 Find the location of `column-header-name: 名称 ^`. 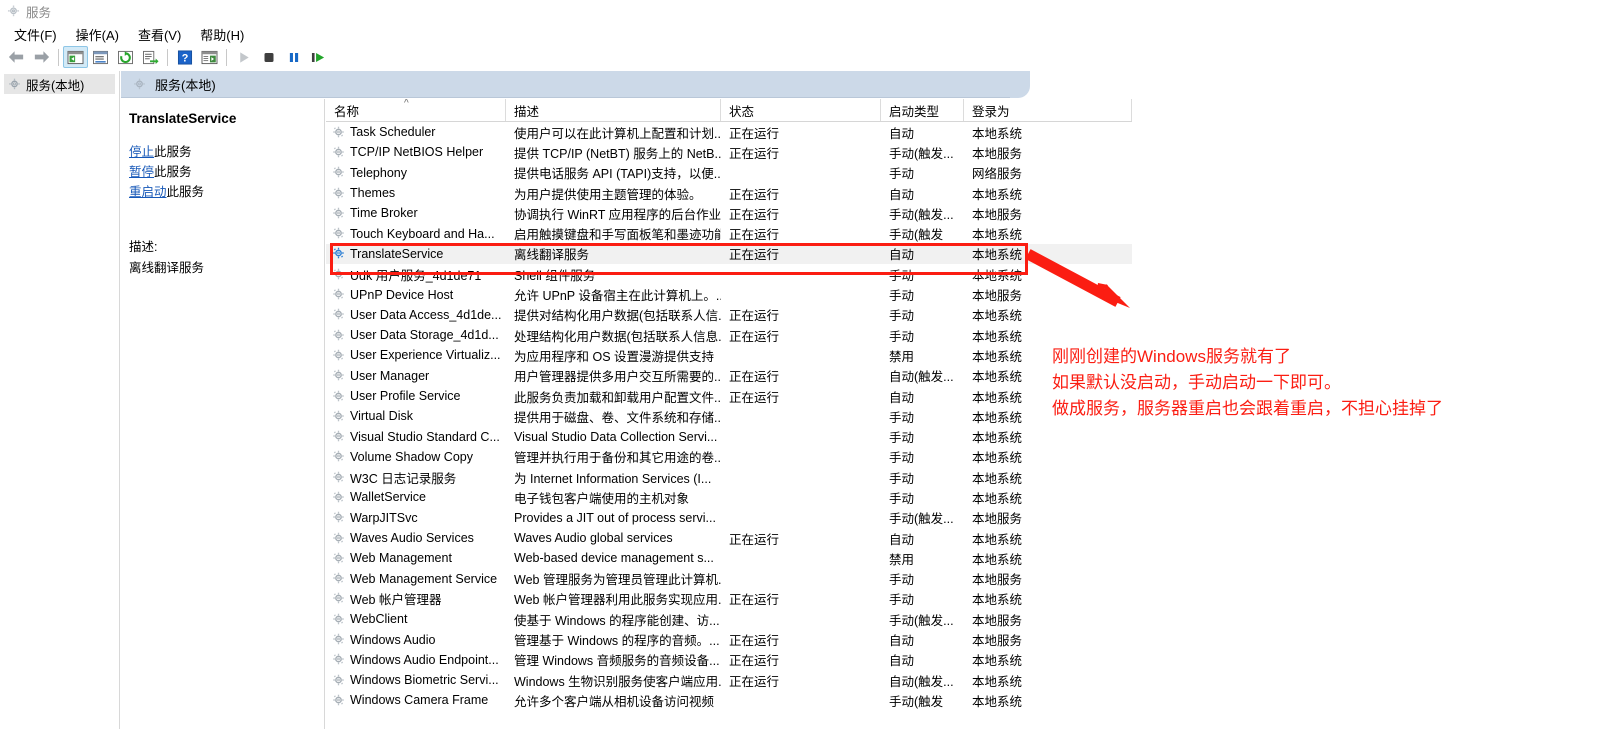

column-header-name: 名称 ^ is located at coordinates (416, 110).